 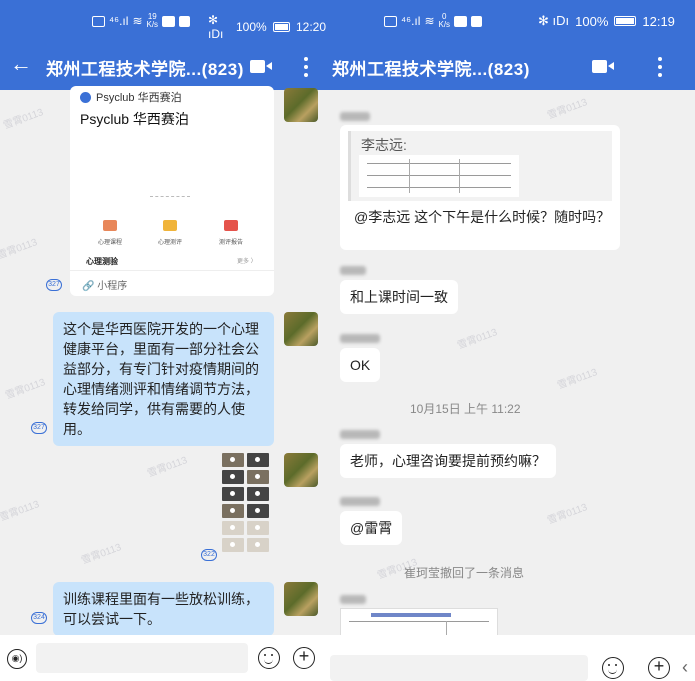 What do you see at coordinates (21, 64) in the screenshot?
I see `back-arrow-icon: ←` at bounding box center [21, 64].